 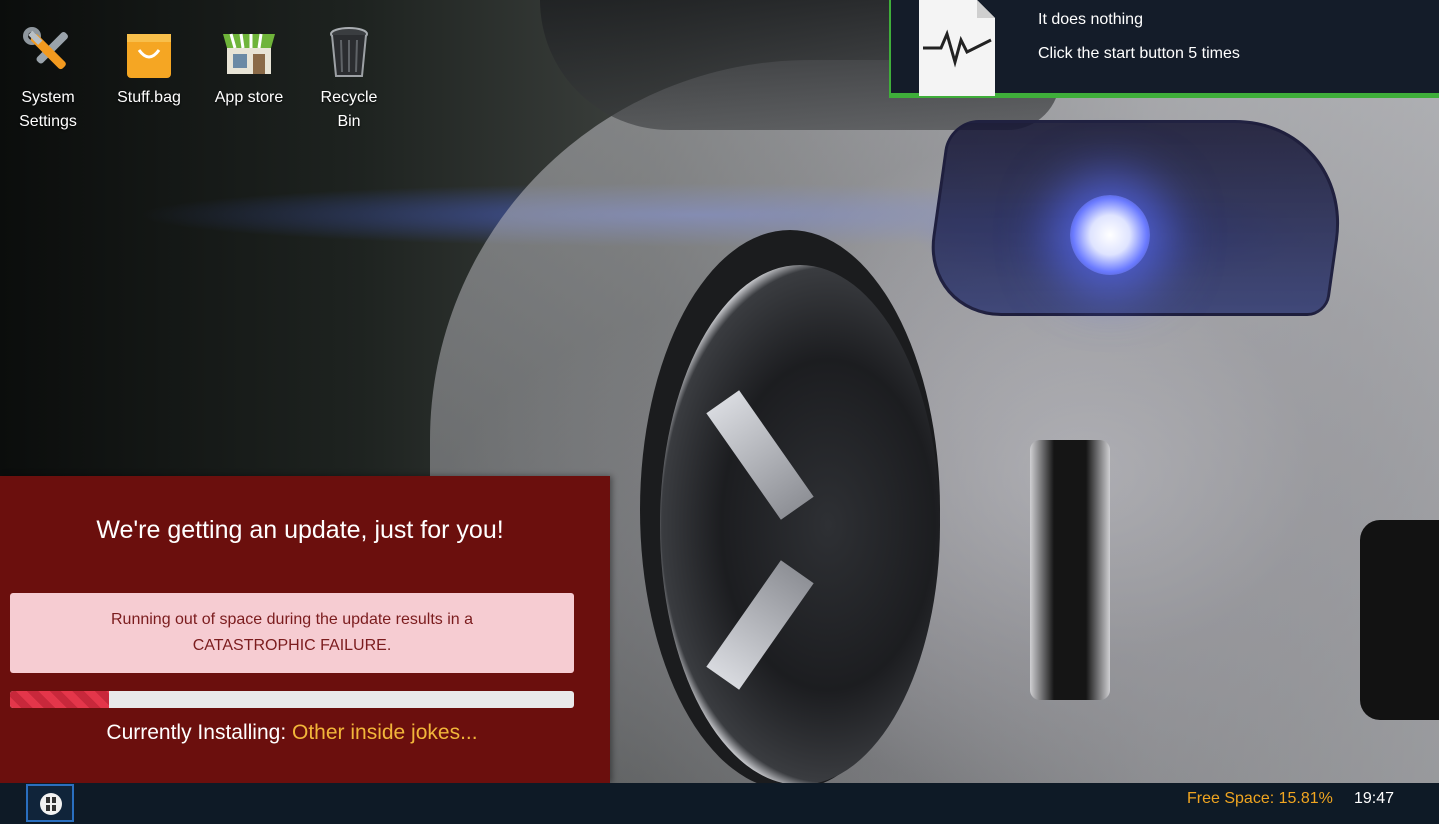 I want to click on free-space-indicator: Free Space: 15.81%, so click(x=1260, y=798).